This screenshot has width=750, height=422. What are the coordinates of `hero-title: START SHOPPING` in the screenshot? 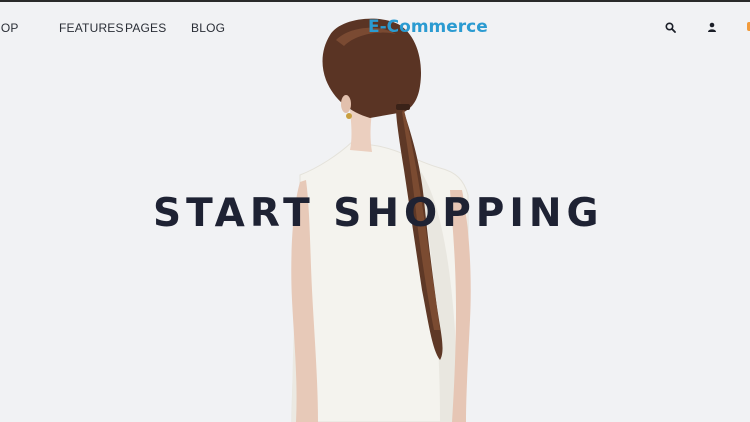 It's located at (378, 213).